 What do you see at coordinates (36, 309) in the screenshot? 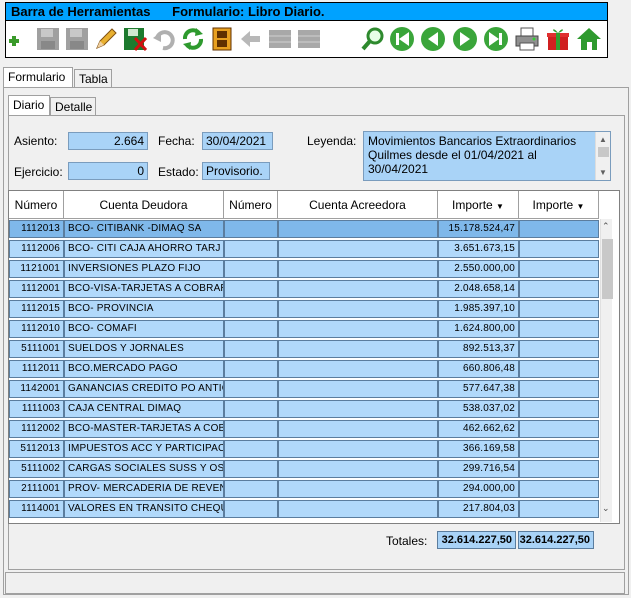
I see `cell-numero-deudora: 1112015` at bounding box center [36, 309].